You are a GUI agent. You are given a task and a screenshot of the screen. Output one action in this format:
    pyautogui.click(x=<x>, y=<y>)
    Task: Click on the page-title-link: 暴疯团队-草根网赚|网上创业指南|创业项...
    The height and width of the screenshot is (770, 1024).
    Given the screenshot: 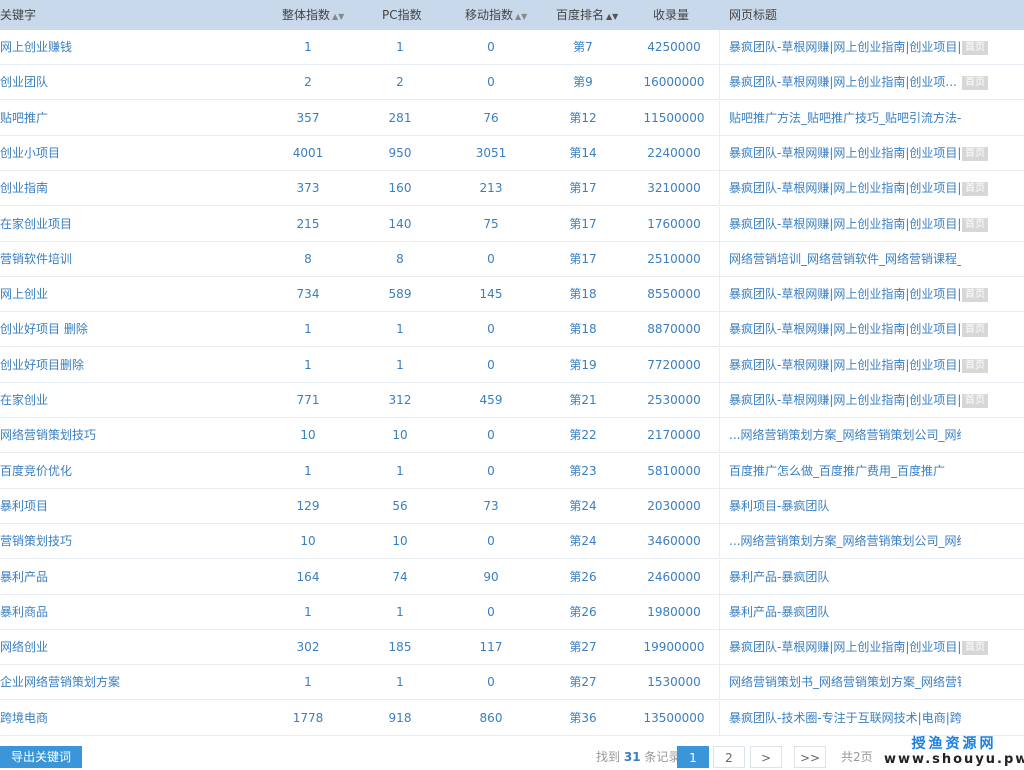 What is the action you would take?
    pyautogui.click(x=845, y=82)
    